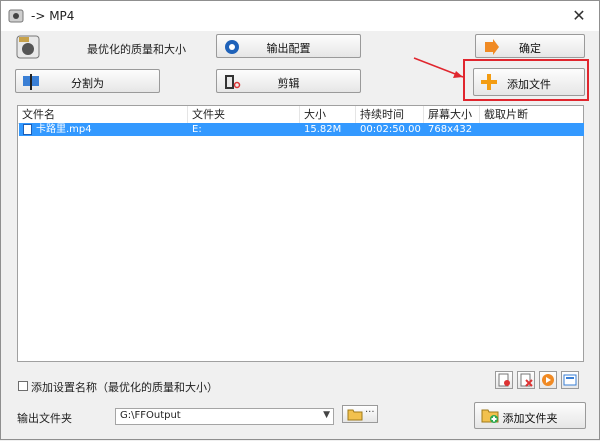 The height and width of the screenshot is (441, 600). What do you see at coordinates (16, 16) in the screenshot?
I see `app-icon` at bounding box center [16, 16].